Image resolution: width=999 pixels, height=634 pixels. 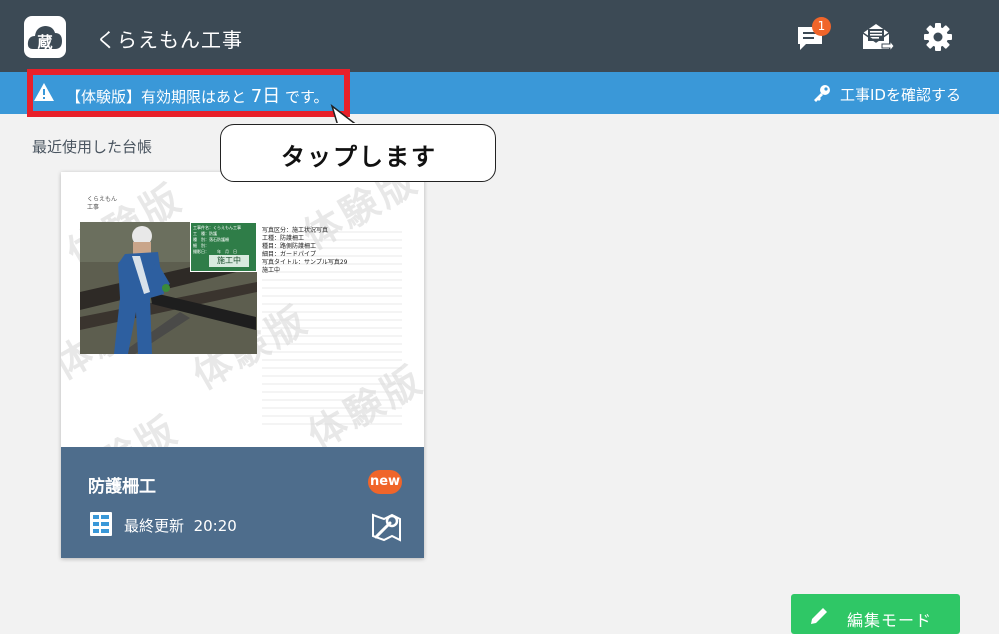 What do you see at coordinates (169, 40) in the screenshot?
I see `app-title: くらえもん工事` at bounding box center [169, 40].